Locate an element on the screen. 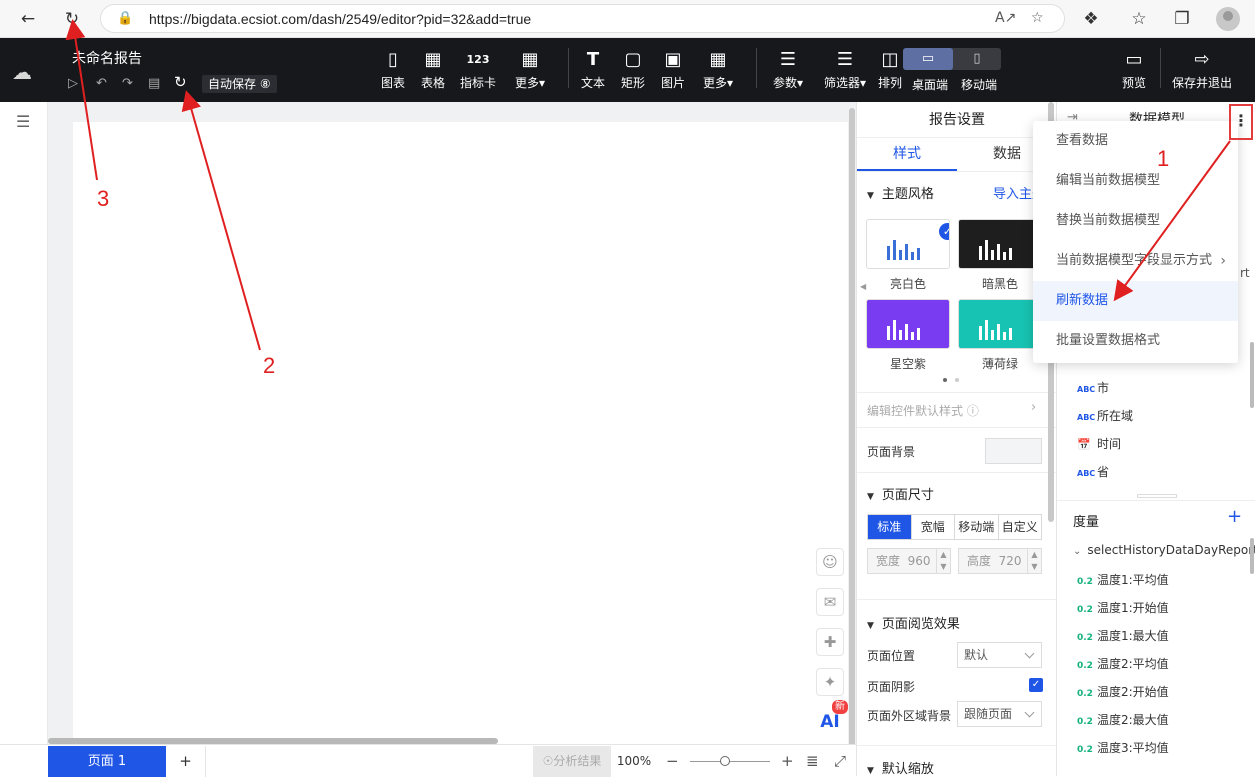 Image resolution: width=1255 pixels, height=777 pixels. profile-avatar is located at coordinates (1228, 19).